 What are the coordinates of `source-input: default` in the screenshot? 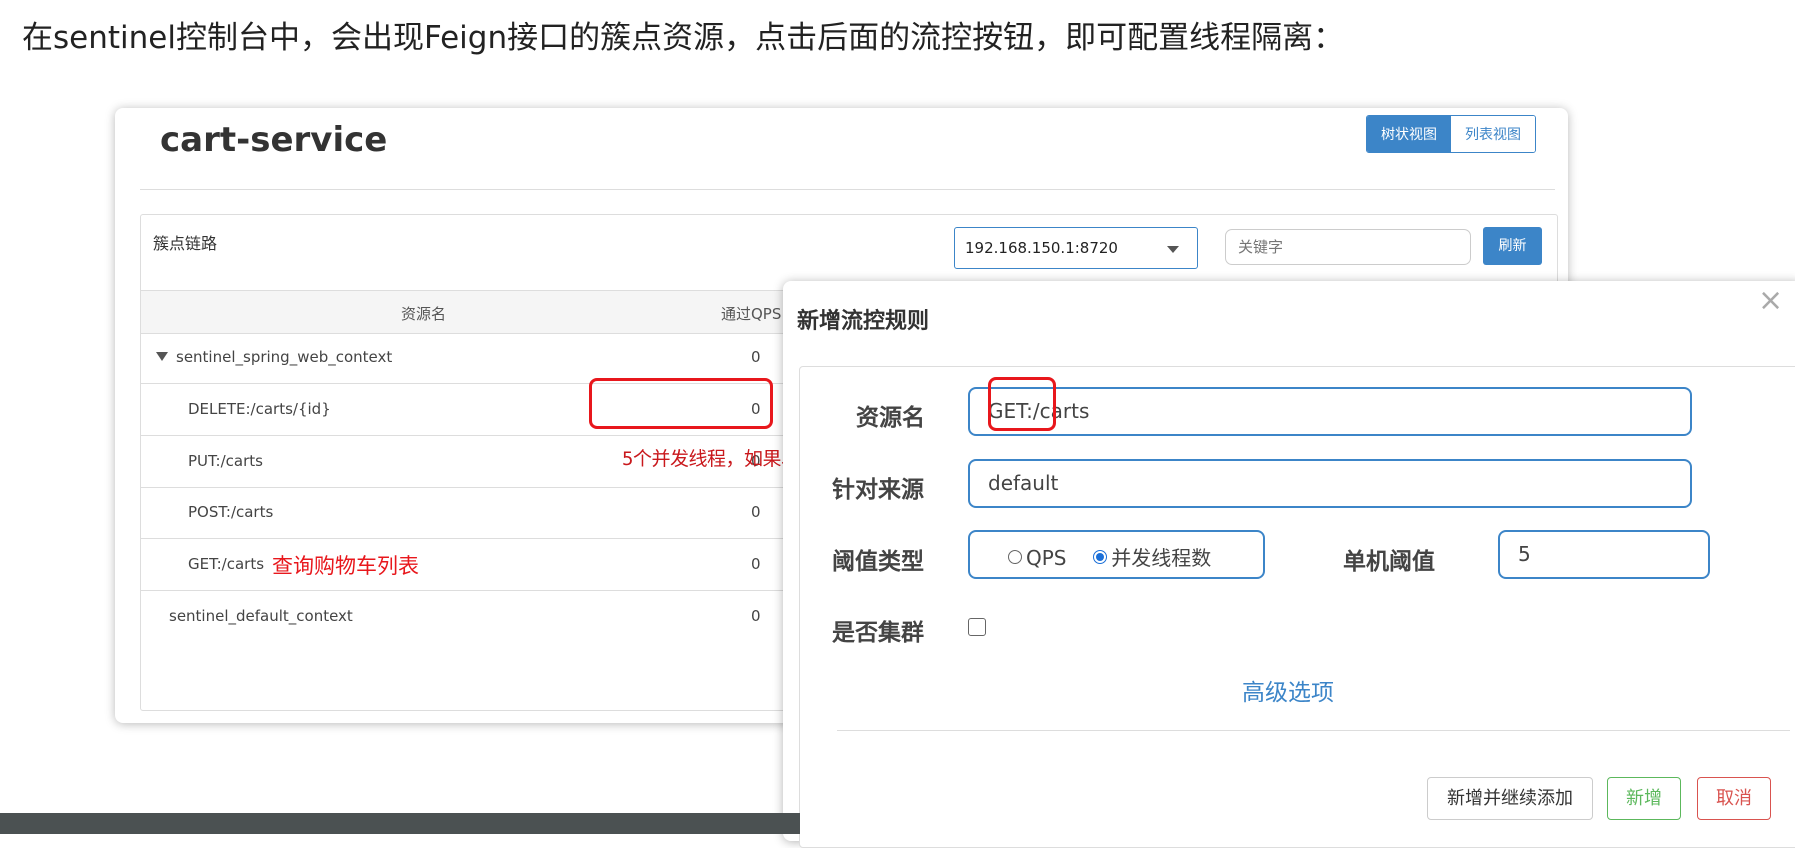 It's located at (1330, 483).